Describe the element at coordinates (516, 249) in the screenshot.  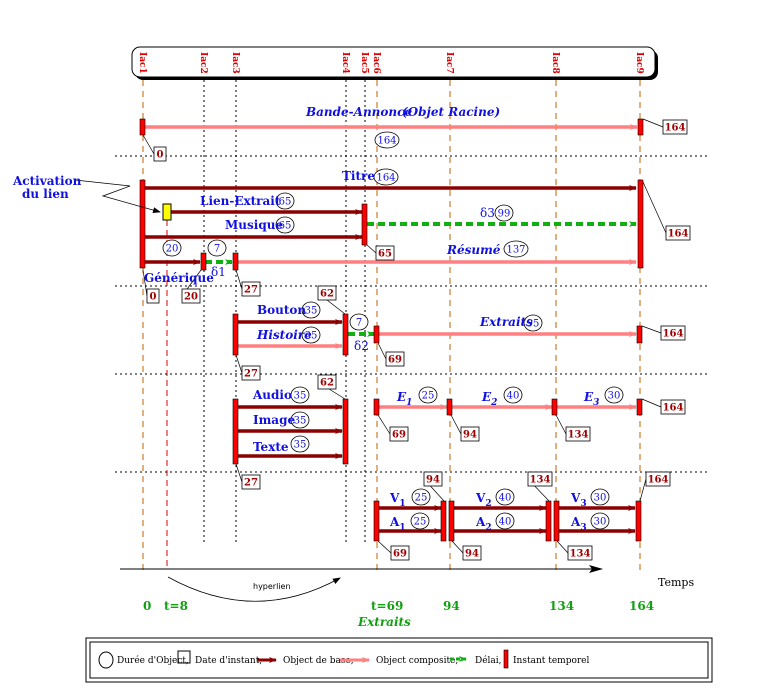
I see `duration-badge: 137` at that location.